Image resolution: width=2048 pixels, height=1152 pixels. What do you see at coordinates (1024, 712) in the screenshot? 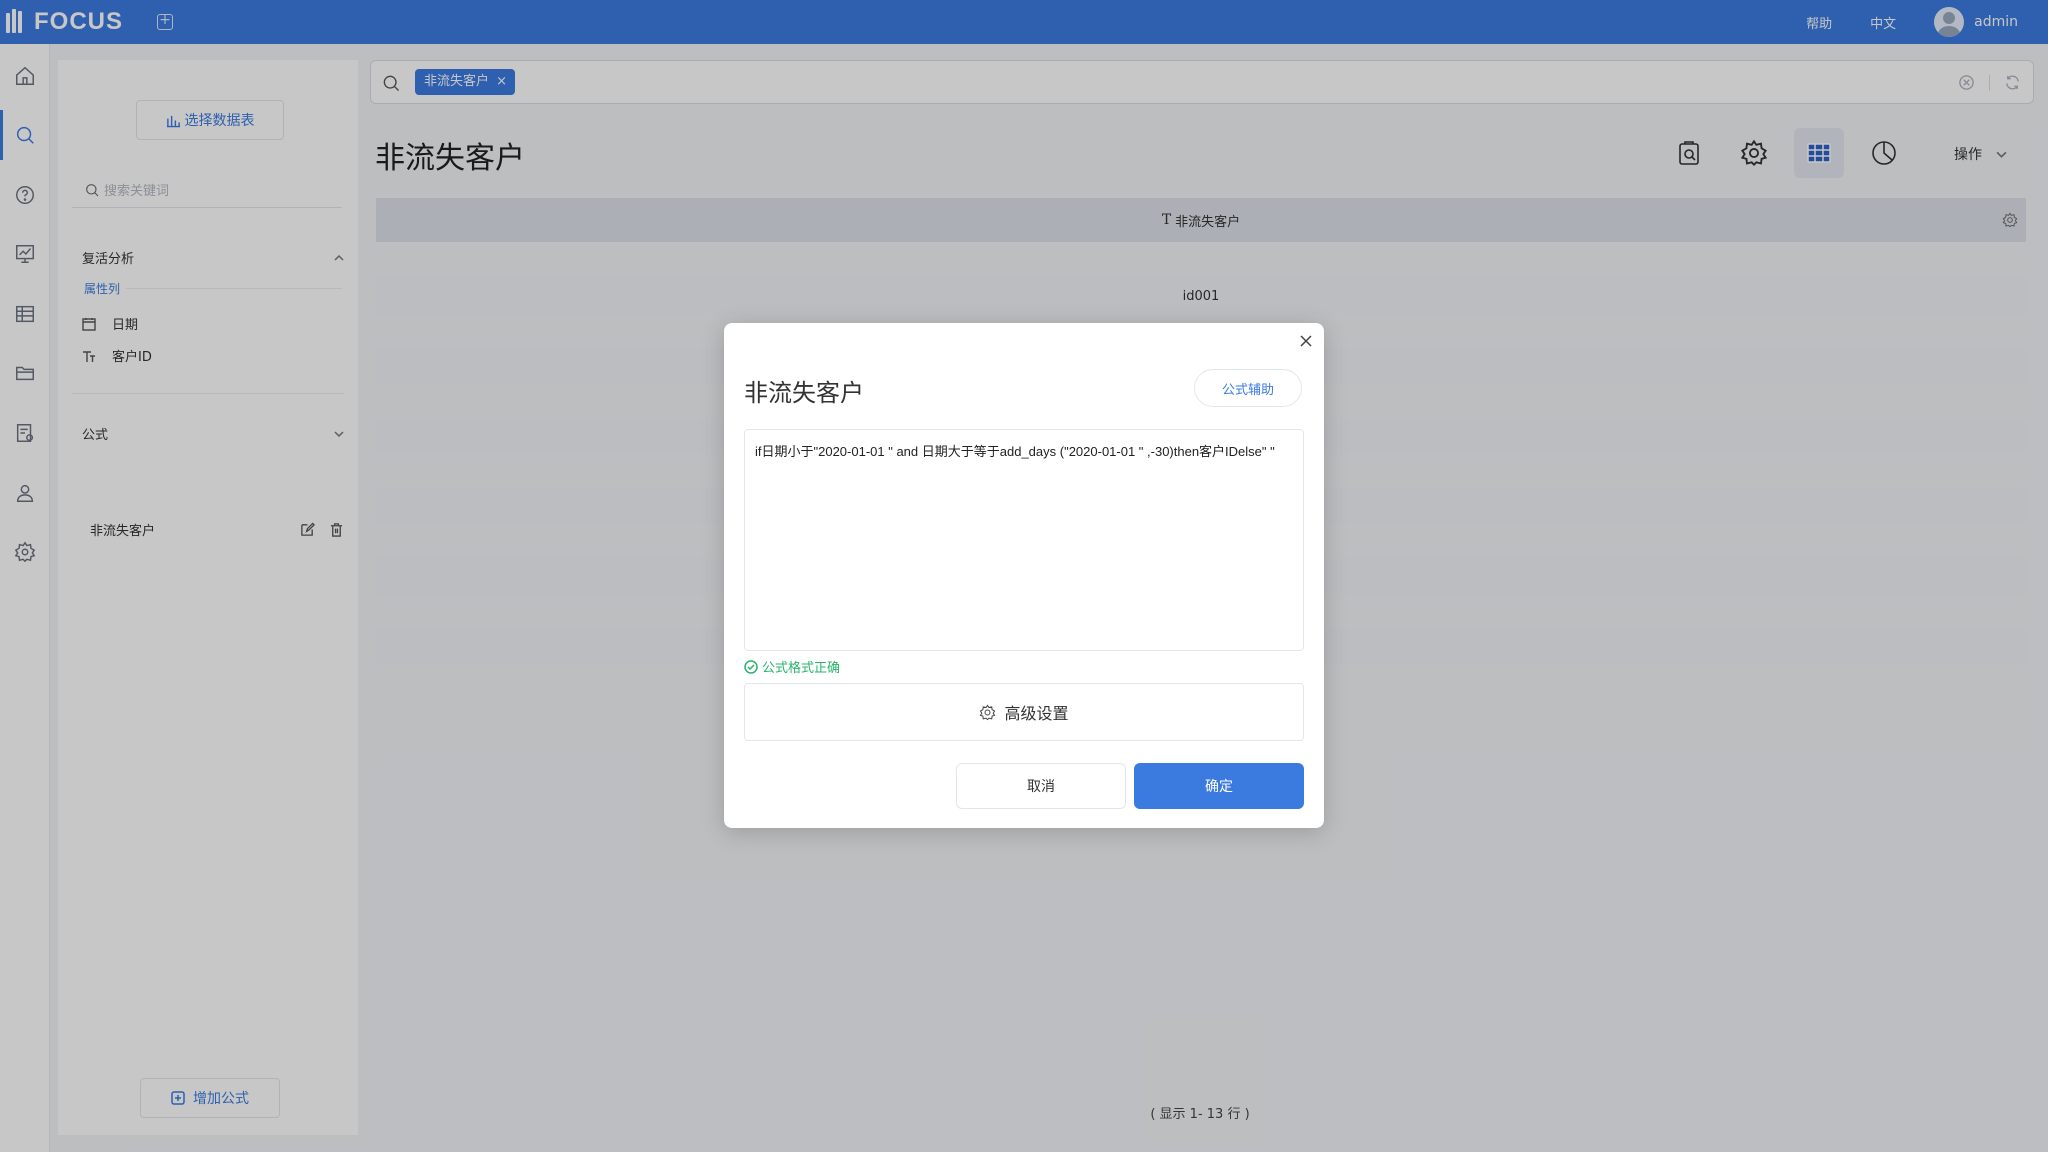
I see `advanced-settings-button: 高级设置` at bounding box center [1024, 712].